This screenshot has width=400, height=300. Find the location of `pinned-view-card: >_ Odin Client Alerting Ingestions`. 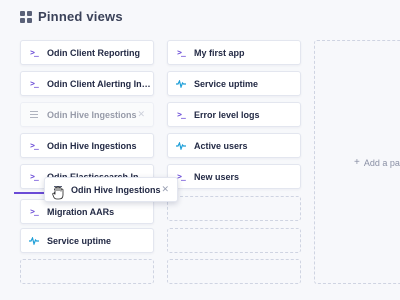

pinned-view-card: >_ Odin Client Alerting Ingestions is located at coordinates (87, 83).